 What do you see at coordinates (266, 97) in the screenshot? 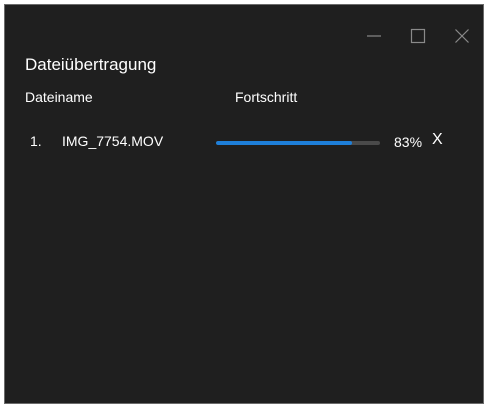
I see `column-header-progress: Fortschritt` at bounding box center [266, 97].